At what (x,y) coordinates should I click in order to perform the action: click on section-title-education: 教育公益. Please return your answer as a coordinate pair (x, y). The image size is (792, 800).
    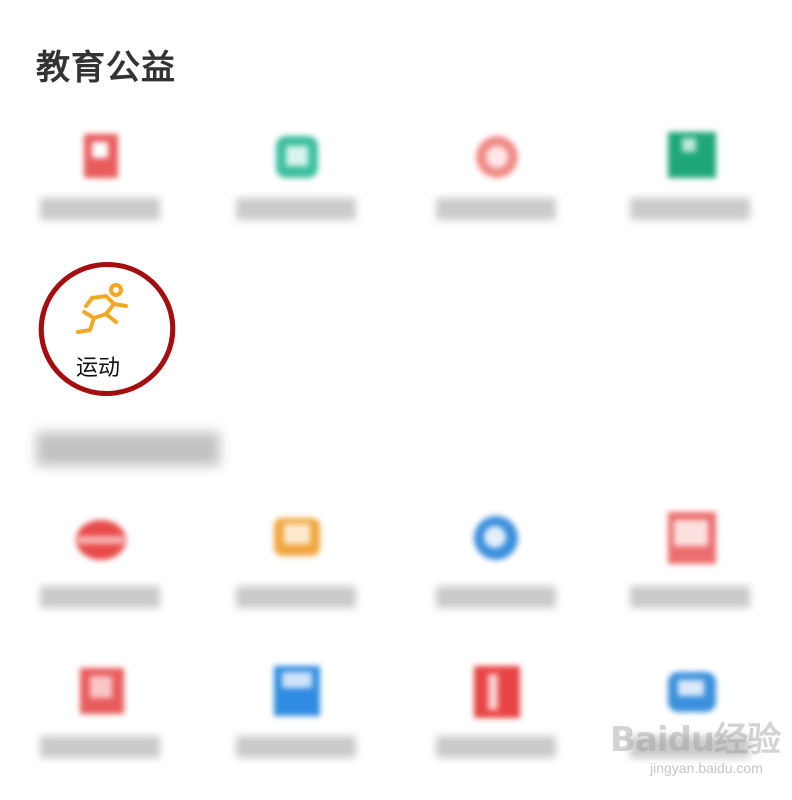
    Looking at the image, I should click on (106, 68).